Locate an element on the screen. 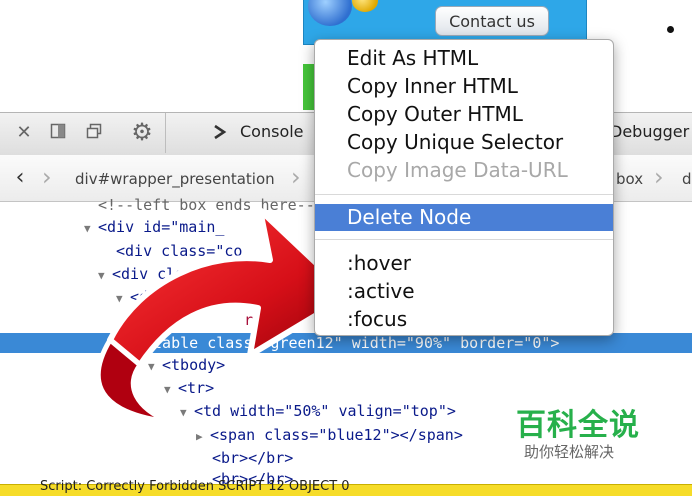  menu-item-hover: :hover is located at coordinates (379, 263).